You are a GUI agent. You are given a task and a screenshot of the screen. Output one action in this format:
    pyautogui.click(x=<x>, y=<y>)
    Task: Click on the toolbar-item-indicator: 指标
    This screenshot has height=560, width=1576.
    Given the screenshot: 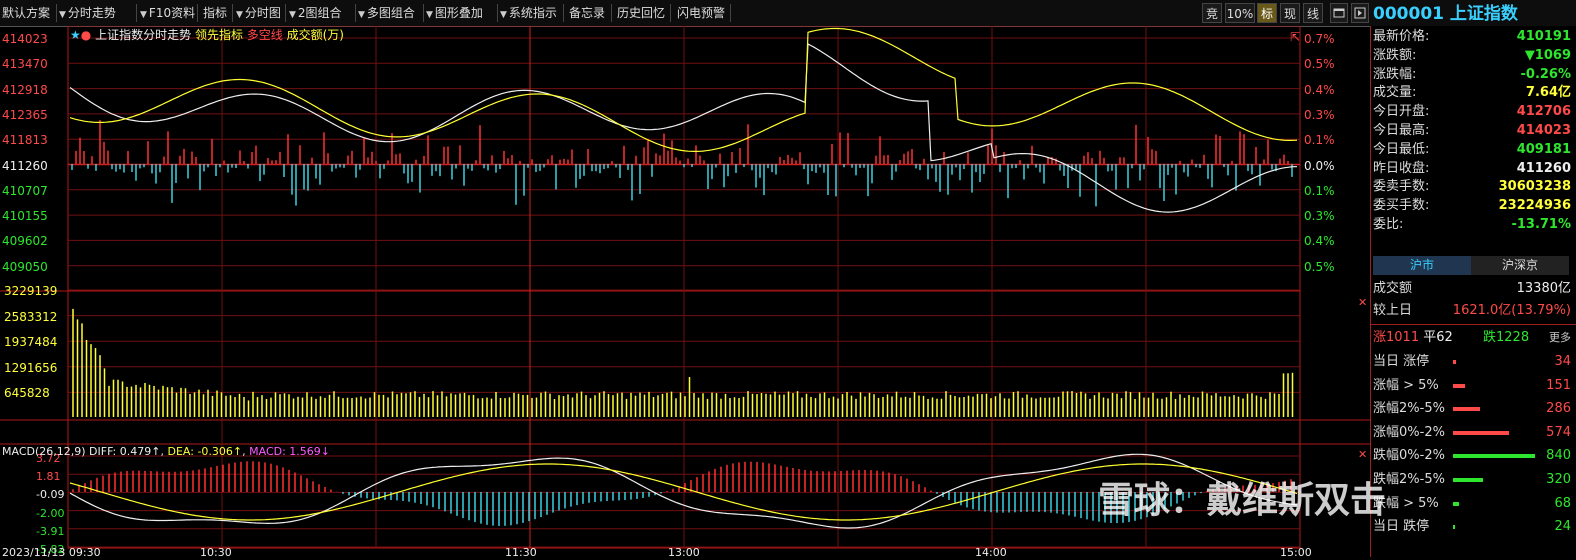 What is the action you would take?
    pyautogui.click(x=215, y=13)
    